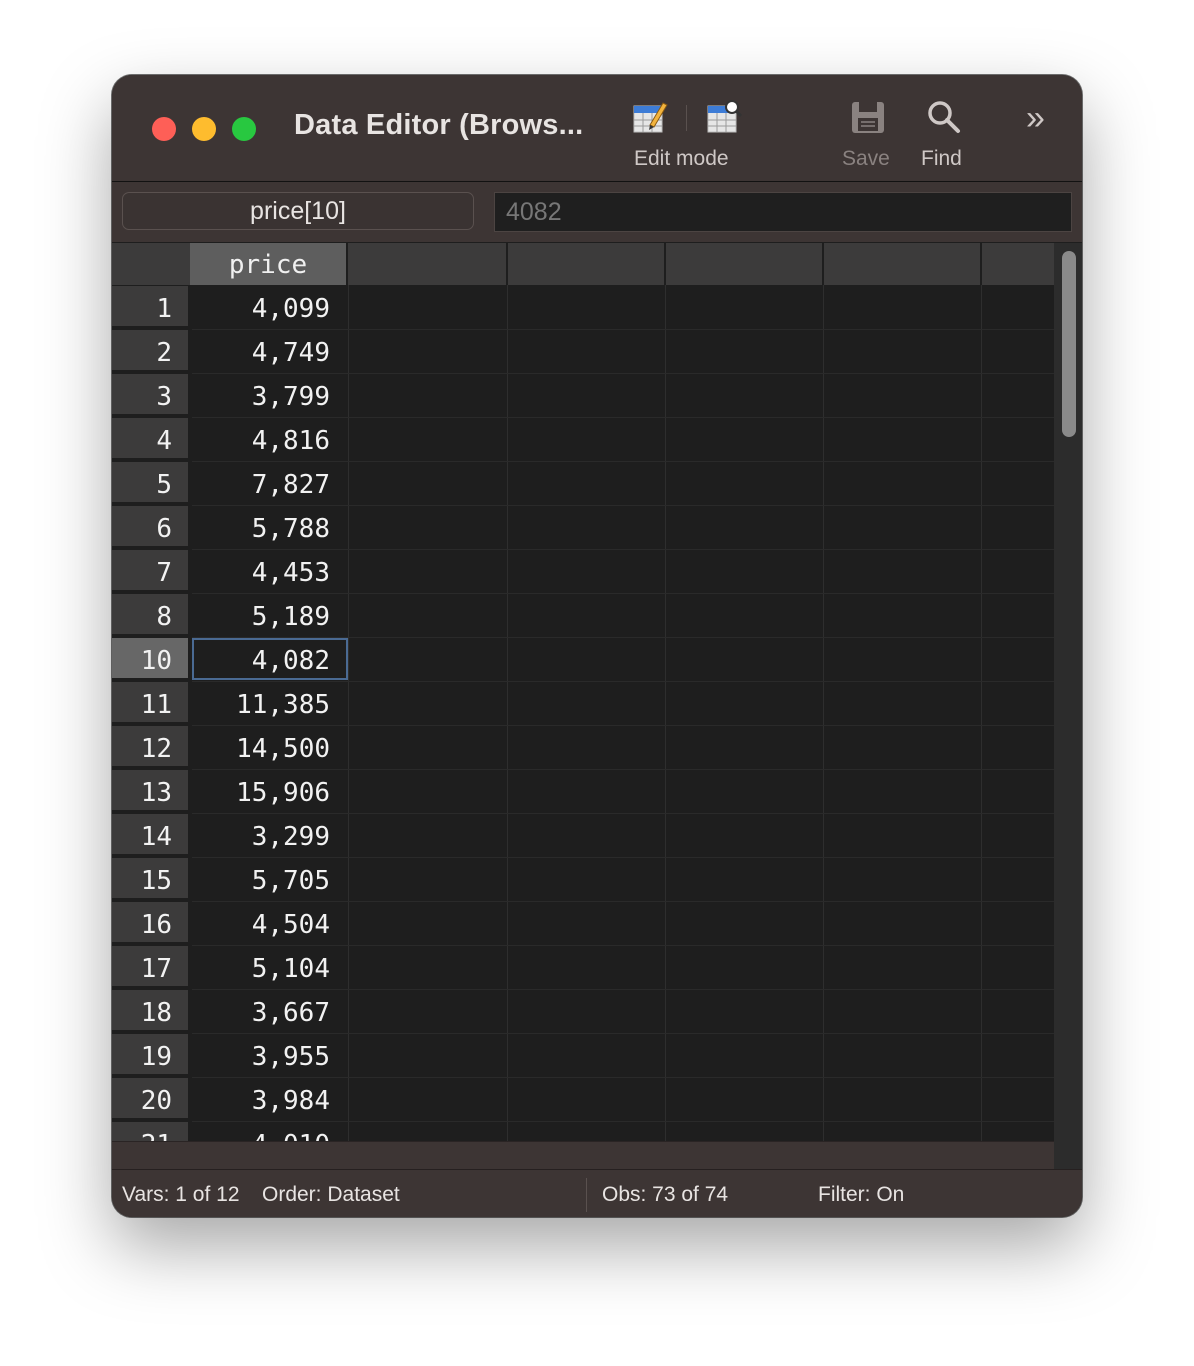 The height and width of the screenshot is (1366, 1194). What do you see at coordinates (650, 117) in the screenshot?
I see `edit-mode-icon` at bounding box center [650, 117].